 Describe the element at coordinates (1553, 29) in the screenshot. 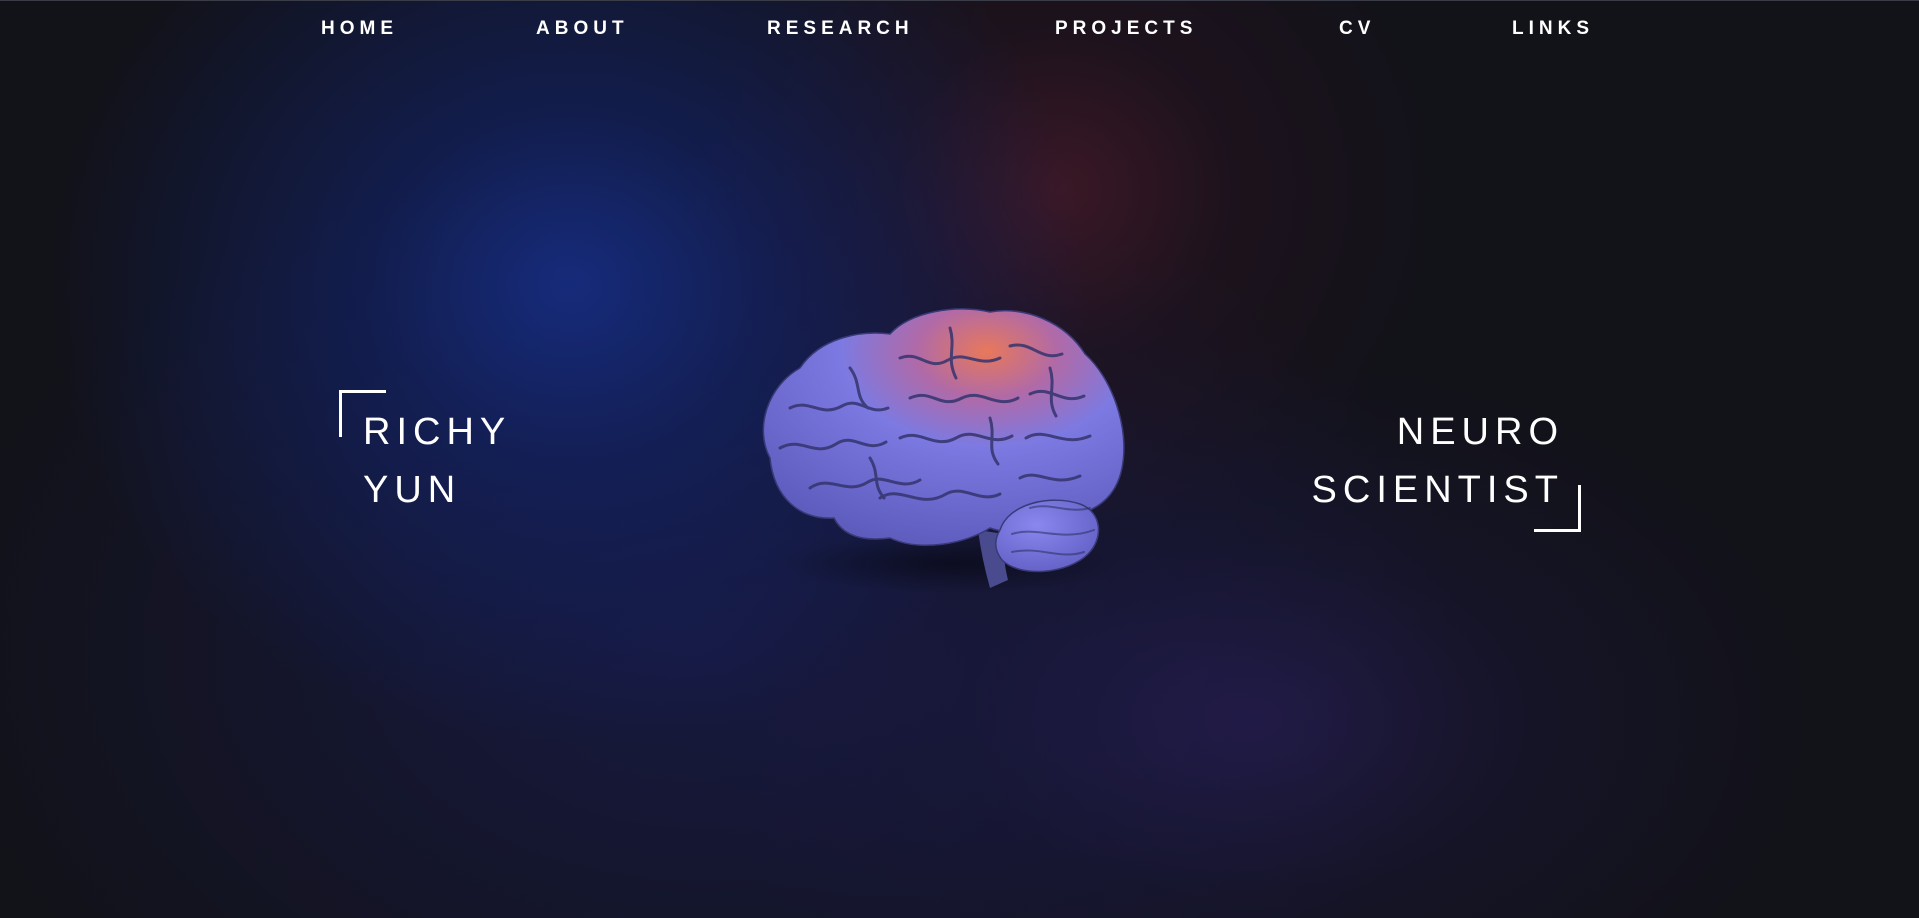

I see `nav-links: LINKS` at that location.